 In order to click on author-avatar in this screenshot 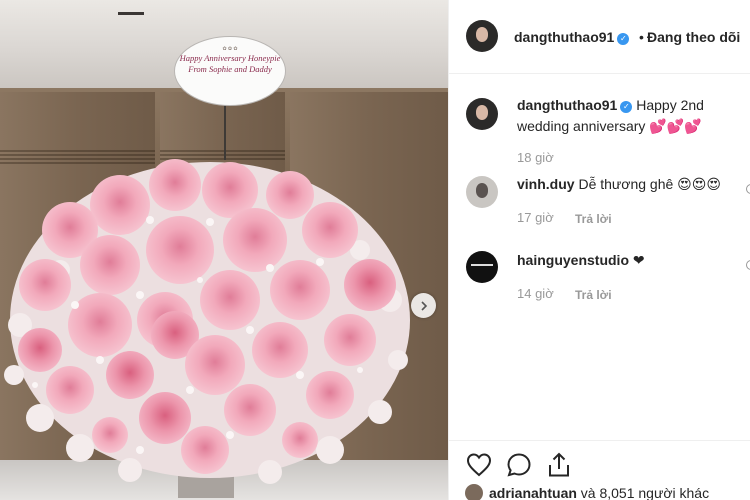, I will do `click(482, 36)`.